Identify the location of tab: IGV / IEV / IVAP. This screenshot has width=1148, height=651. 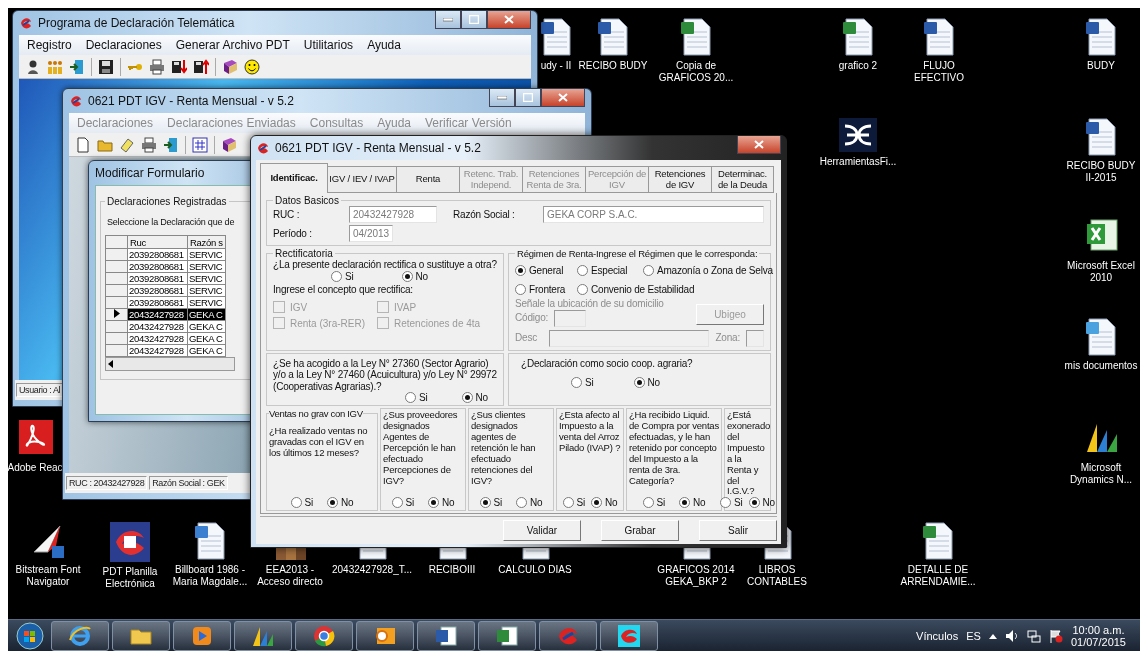
(362, 179).